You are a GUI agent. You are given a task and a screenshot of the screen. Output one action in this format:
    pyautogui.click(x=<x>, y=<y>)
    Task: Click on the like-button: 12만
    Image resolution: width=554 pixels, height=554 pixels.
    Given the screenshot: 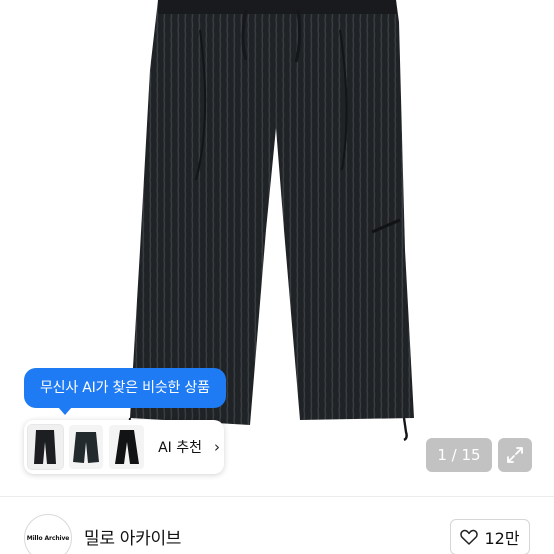 What is the action you would take?
    pyautogui.click(x=490, y=536)
    